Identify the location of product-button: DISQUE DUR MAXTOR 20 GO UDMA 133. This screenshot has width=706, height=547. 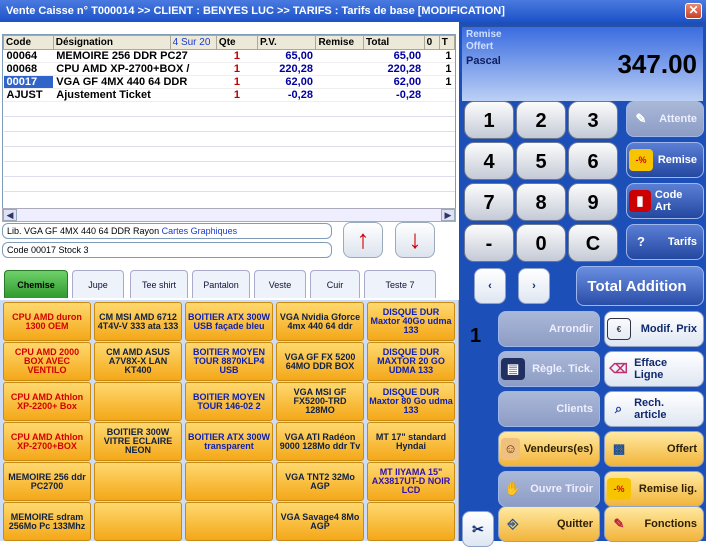
(411, 361).